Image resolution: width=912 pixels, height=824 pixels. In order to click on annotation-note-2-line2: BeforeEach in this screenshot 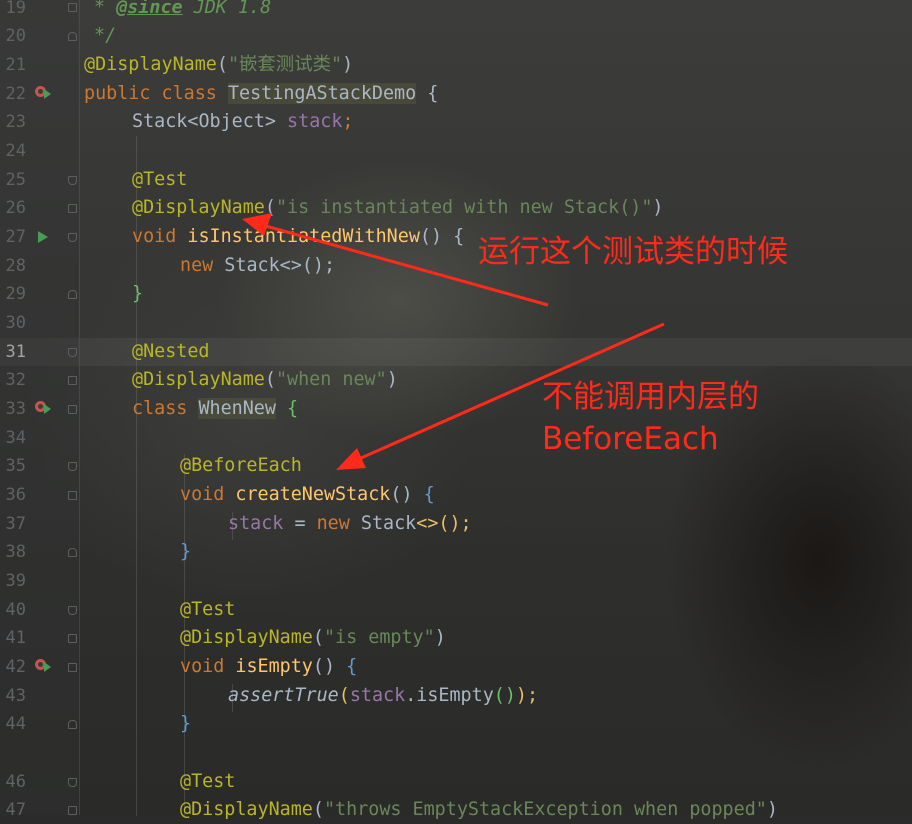, I will do `click(630, 439)`.